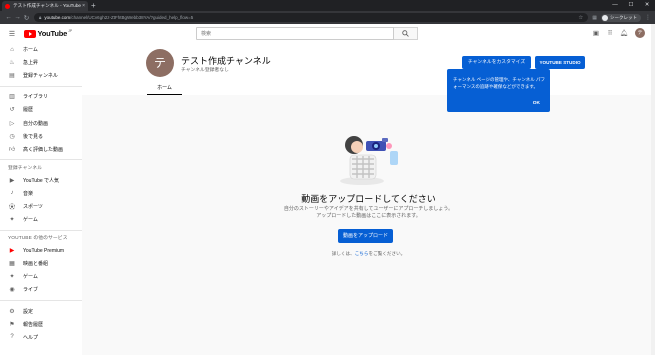 The width and height of the screenshot is (655, 355). What do you see at coordinates (31, 63) in the screenshot?
I see `sidebar-item-label: 急上昇` at bounding box center [31, 63].